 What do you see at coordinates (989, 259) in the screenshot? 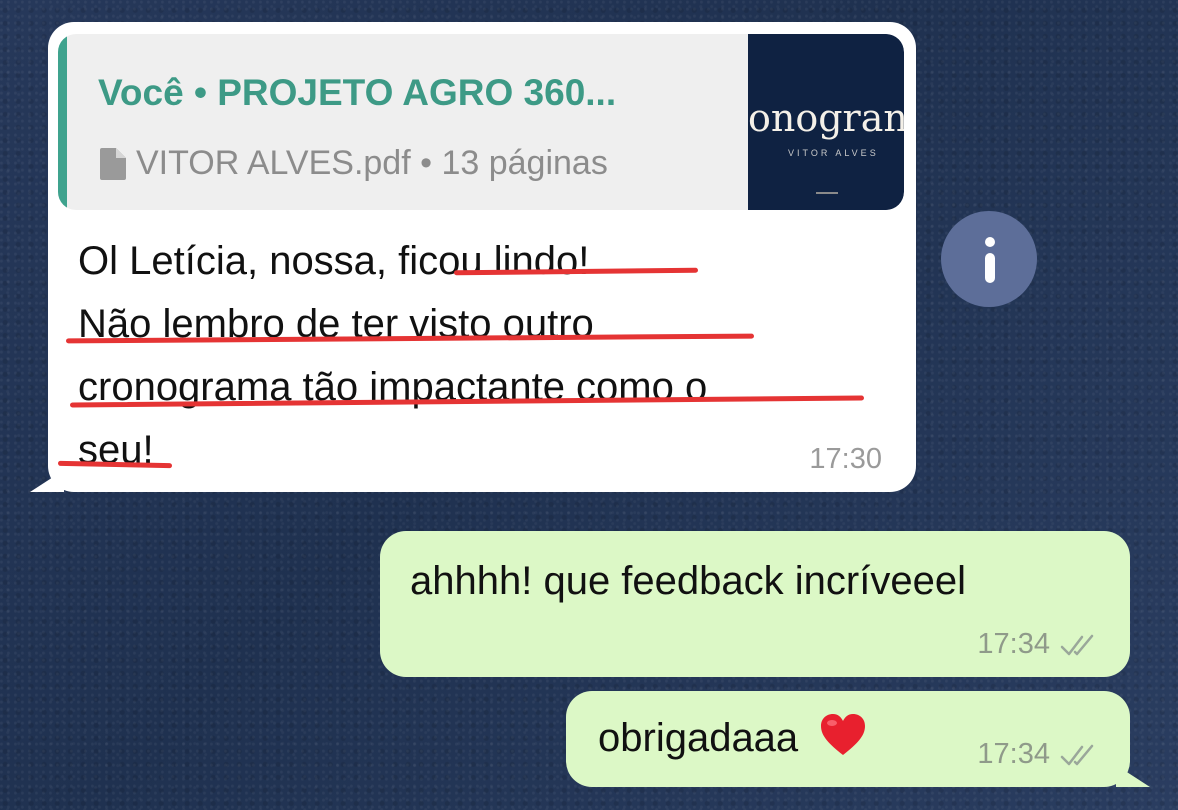
I see `info-button` at bounding box center [989, 259].